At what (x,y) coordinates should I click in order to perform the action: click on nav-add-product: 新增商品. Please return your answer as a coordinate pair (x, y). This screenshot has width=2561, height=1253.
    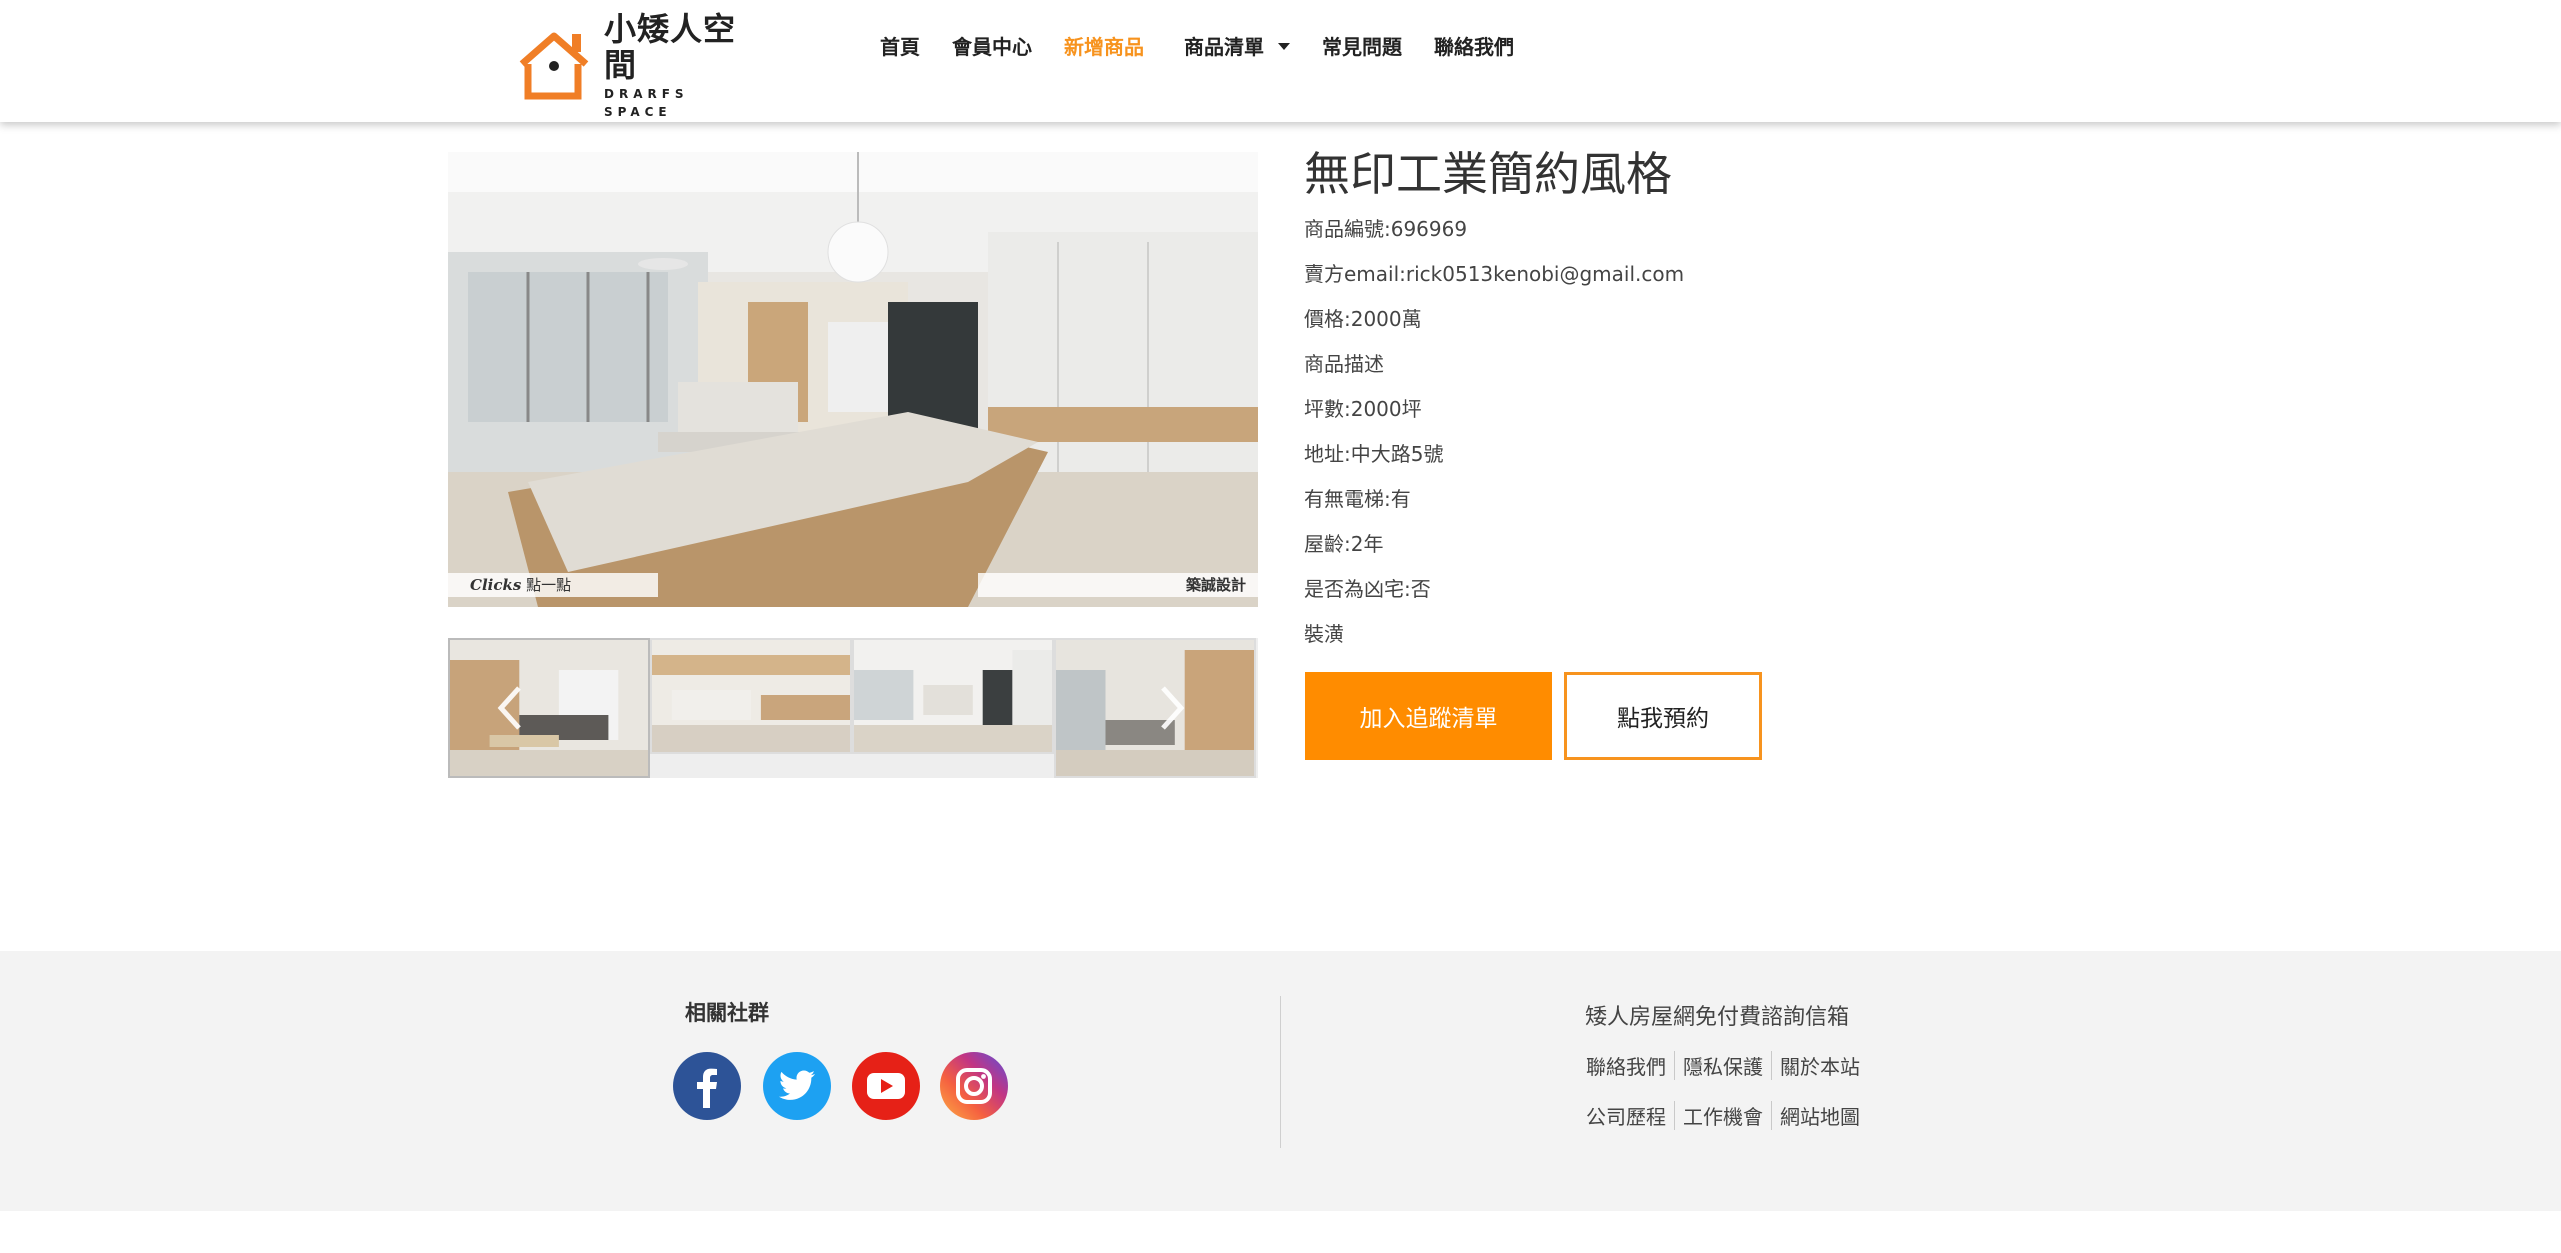
    Looking at the image, I should click on (1104, 45).